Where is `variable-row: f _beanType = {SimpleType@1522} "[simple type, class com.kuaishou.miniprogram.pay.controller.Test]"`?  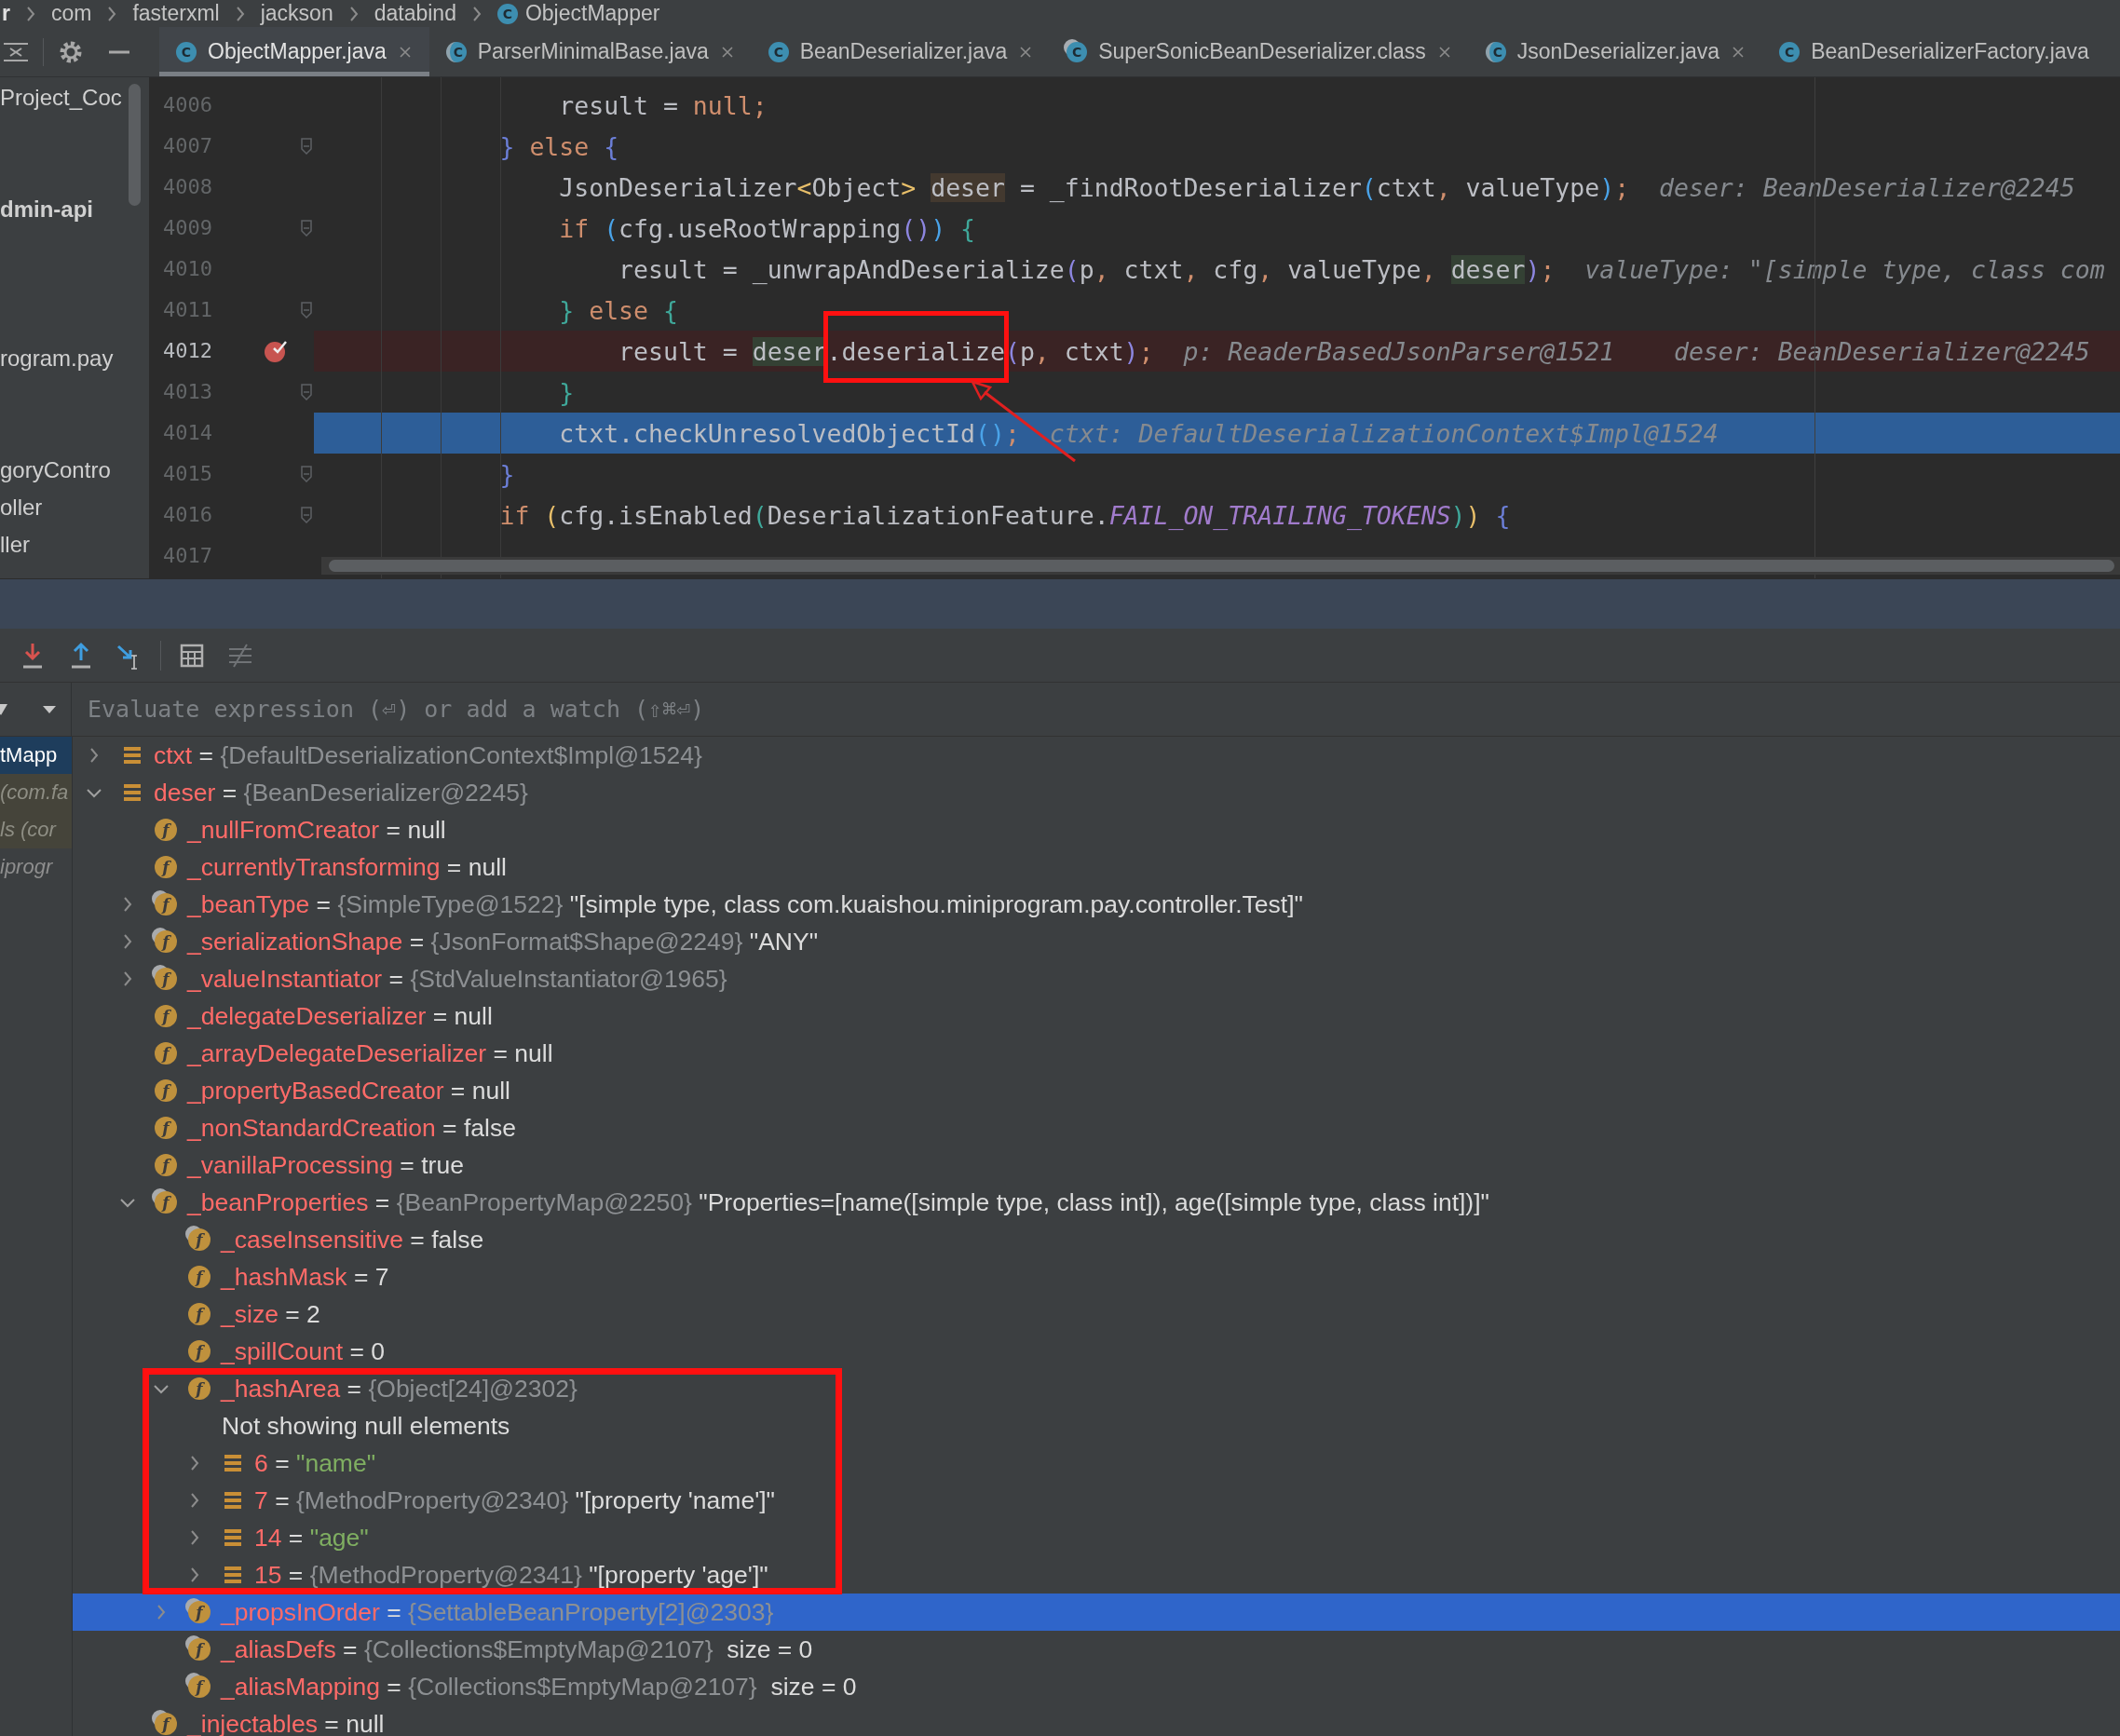 variable-row: f _beanType = {SimpleType@1522} "[simple type, class com.kuaishou.miniprogram.pay.controller.Test]" is located at coordinates (1097, 904).